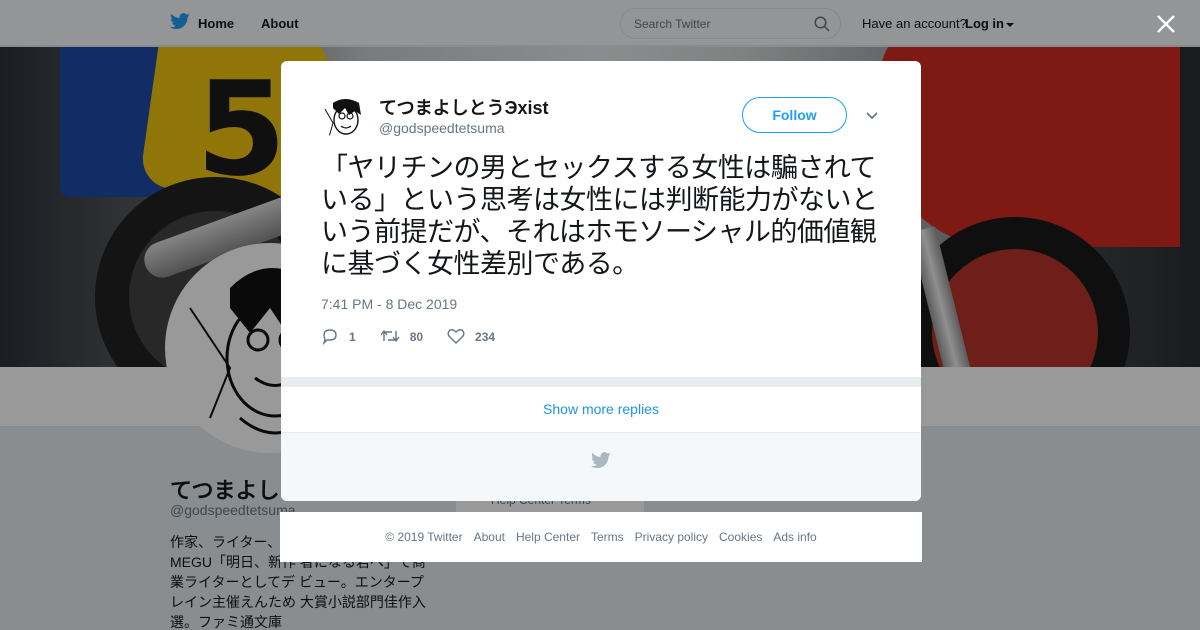 The image size is (1200, 630). What do you see at coordinates (345, 117) in the screenshot?
I see `tweet-author-avatar` at bounding box center [345, 117].